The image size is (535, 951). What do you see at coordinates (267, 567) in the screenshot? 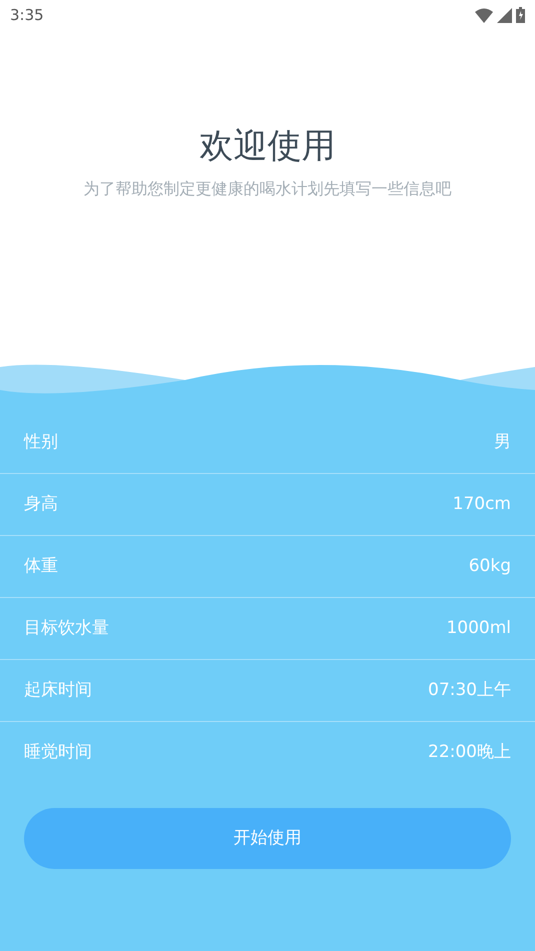
I see `form-row: 体重 60kg` at bounding box center [267, 567].